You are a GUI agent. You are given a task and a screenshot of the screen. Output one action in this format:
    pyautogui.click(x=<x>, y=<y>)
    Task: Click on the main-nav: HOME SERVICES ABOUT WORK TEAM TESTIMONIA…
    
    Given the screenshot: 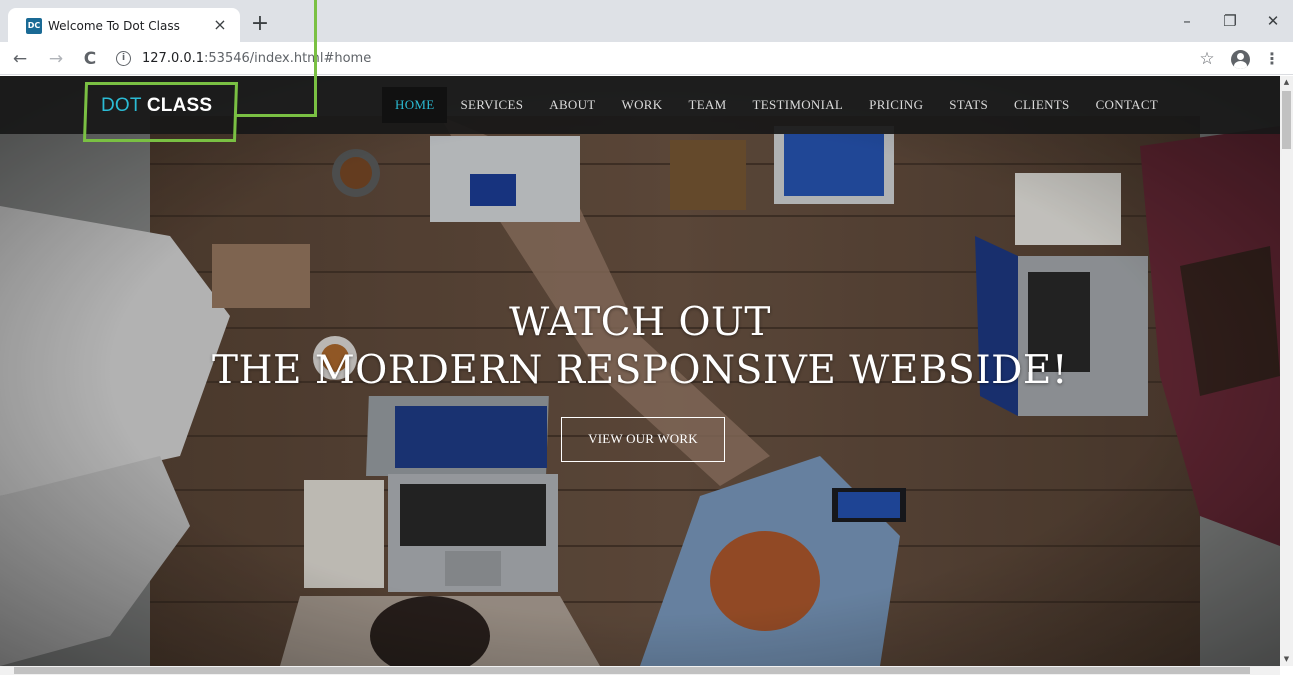 What is the action you would take?
    pyautogui.click(x=776, y=105)
    